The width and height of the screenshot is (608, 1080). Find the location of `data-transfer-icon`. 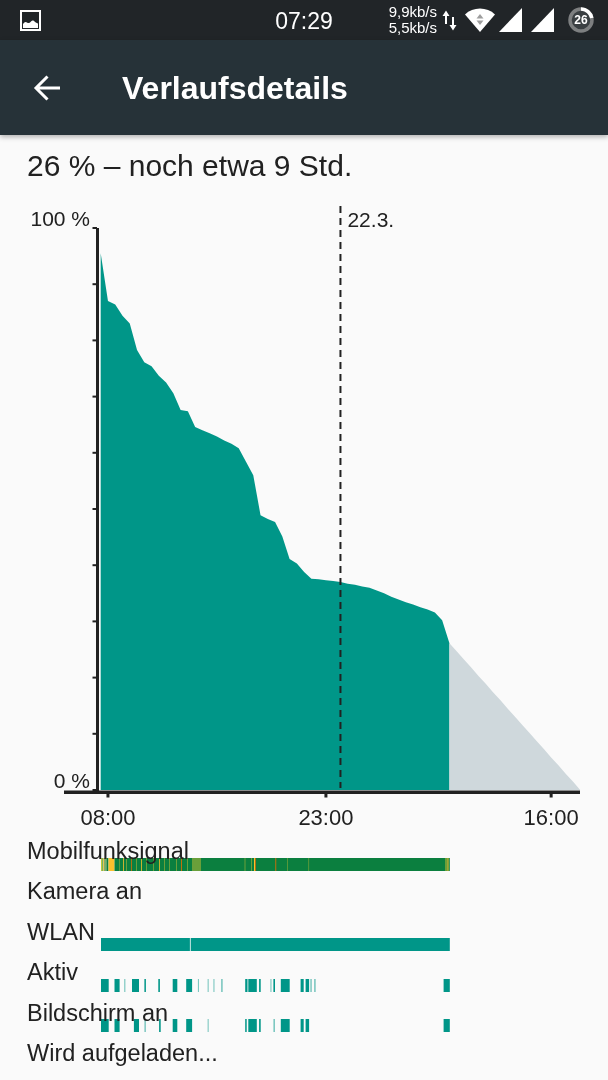

data-transfer-icon is located at coordinates (449, 20).